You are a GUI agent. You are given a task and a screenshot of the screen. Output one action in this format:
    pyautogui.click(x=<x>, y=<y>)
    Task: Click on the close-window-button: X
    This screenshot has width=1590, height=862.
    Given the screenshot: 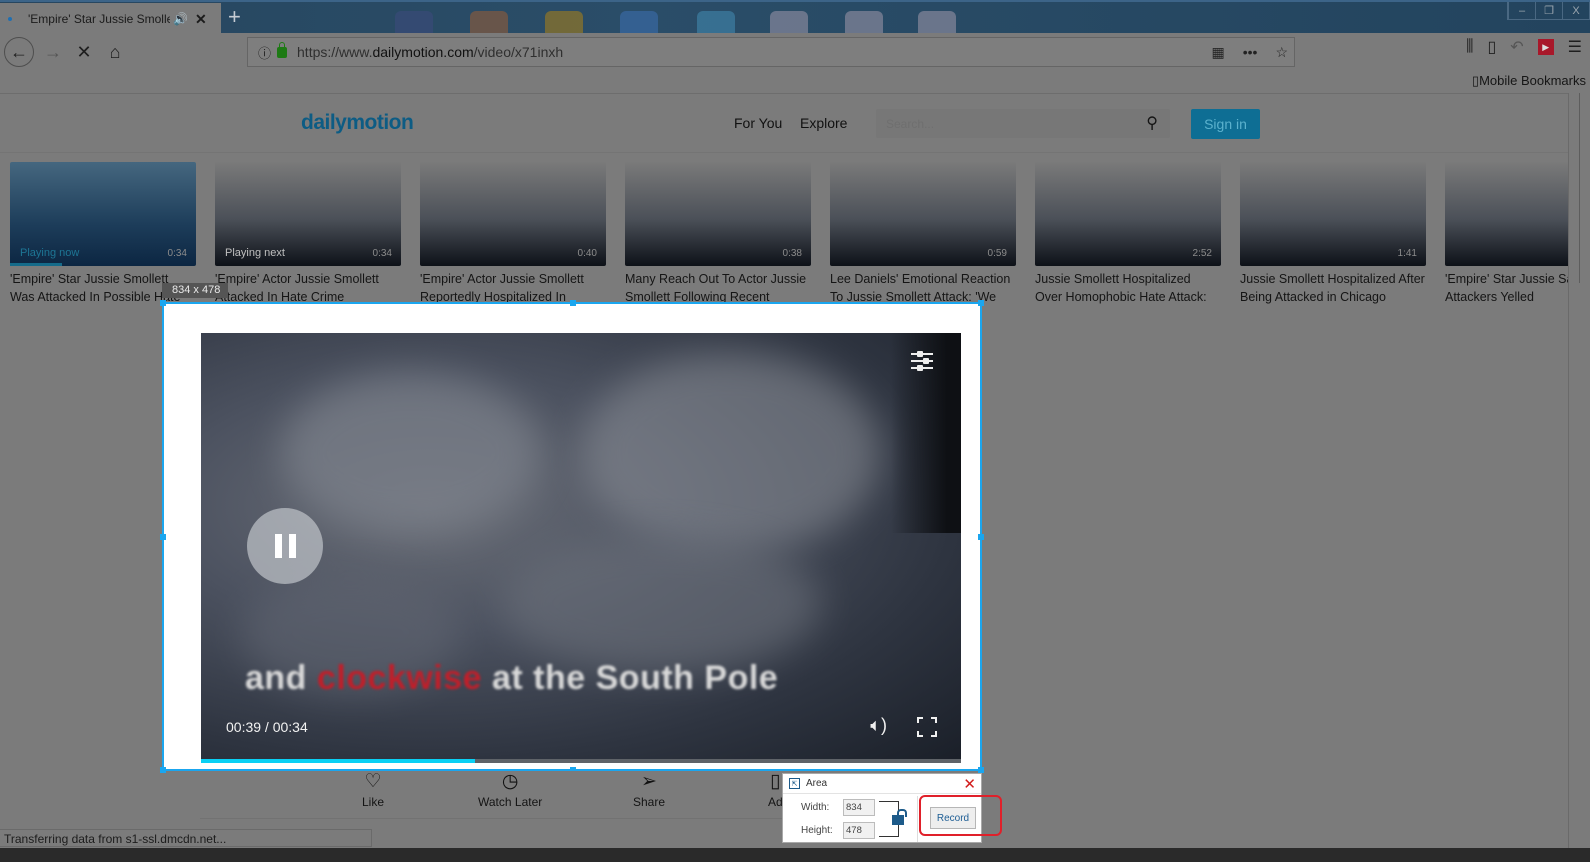 What is the action you would take?
    pyautogui.click(x=1575, y=10)
    